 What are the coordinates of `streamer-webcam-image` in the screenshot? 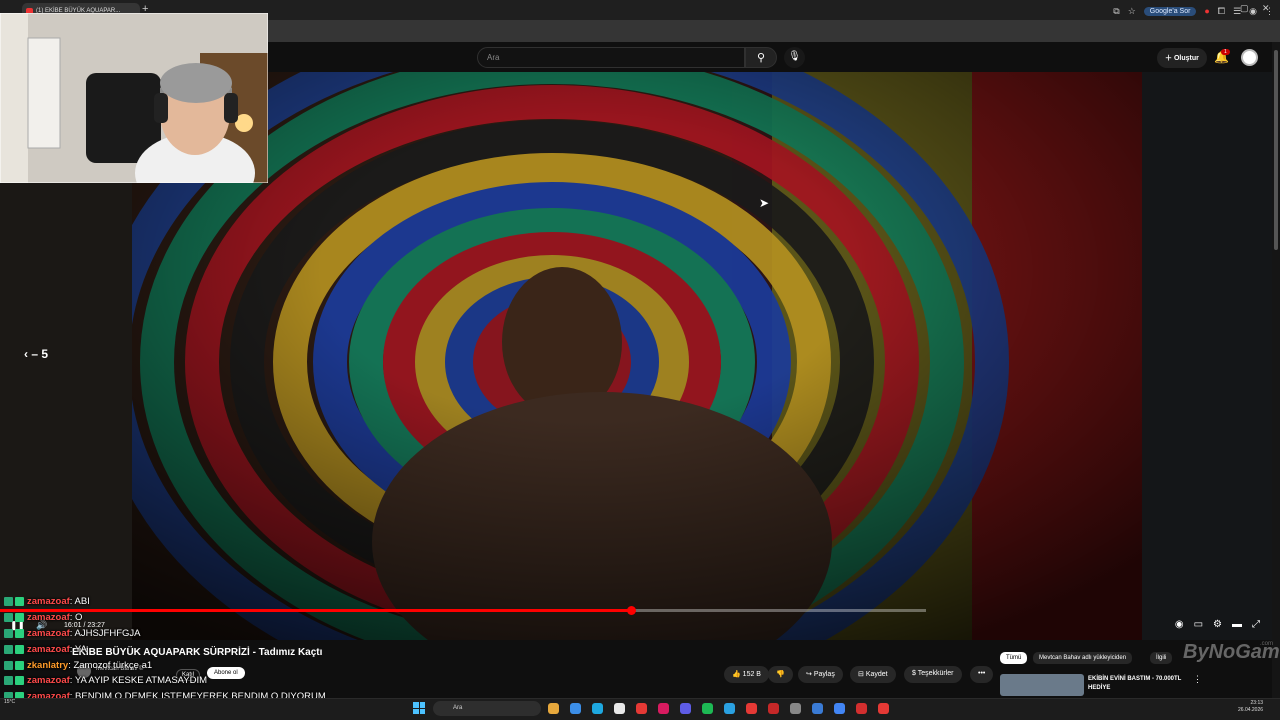 It's located at (134, 98).